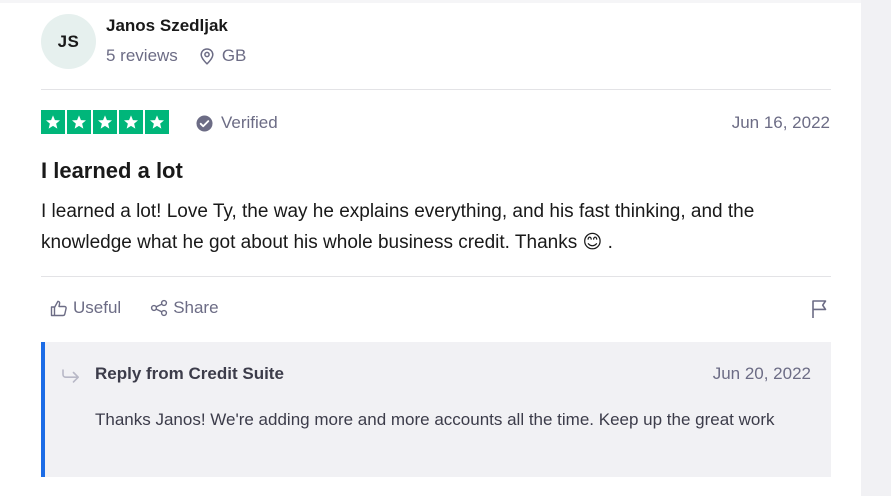 This screenshot has height=496, width=891. Describe the element at coordinates (142, 55) in the screenshot. I see `review-count: 5 reviews` at that location.